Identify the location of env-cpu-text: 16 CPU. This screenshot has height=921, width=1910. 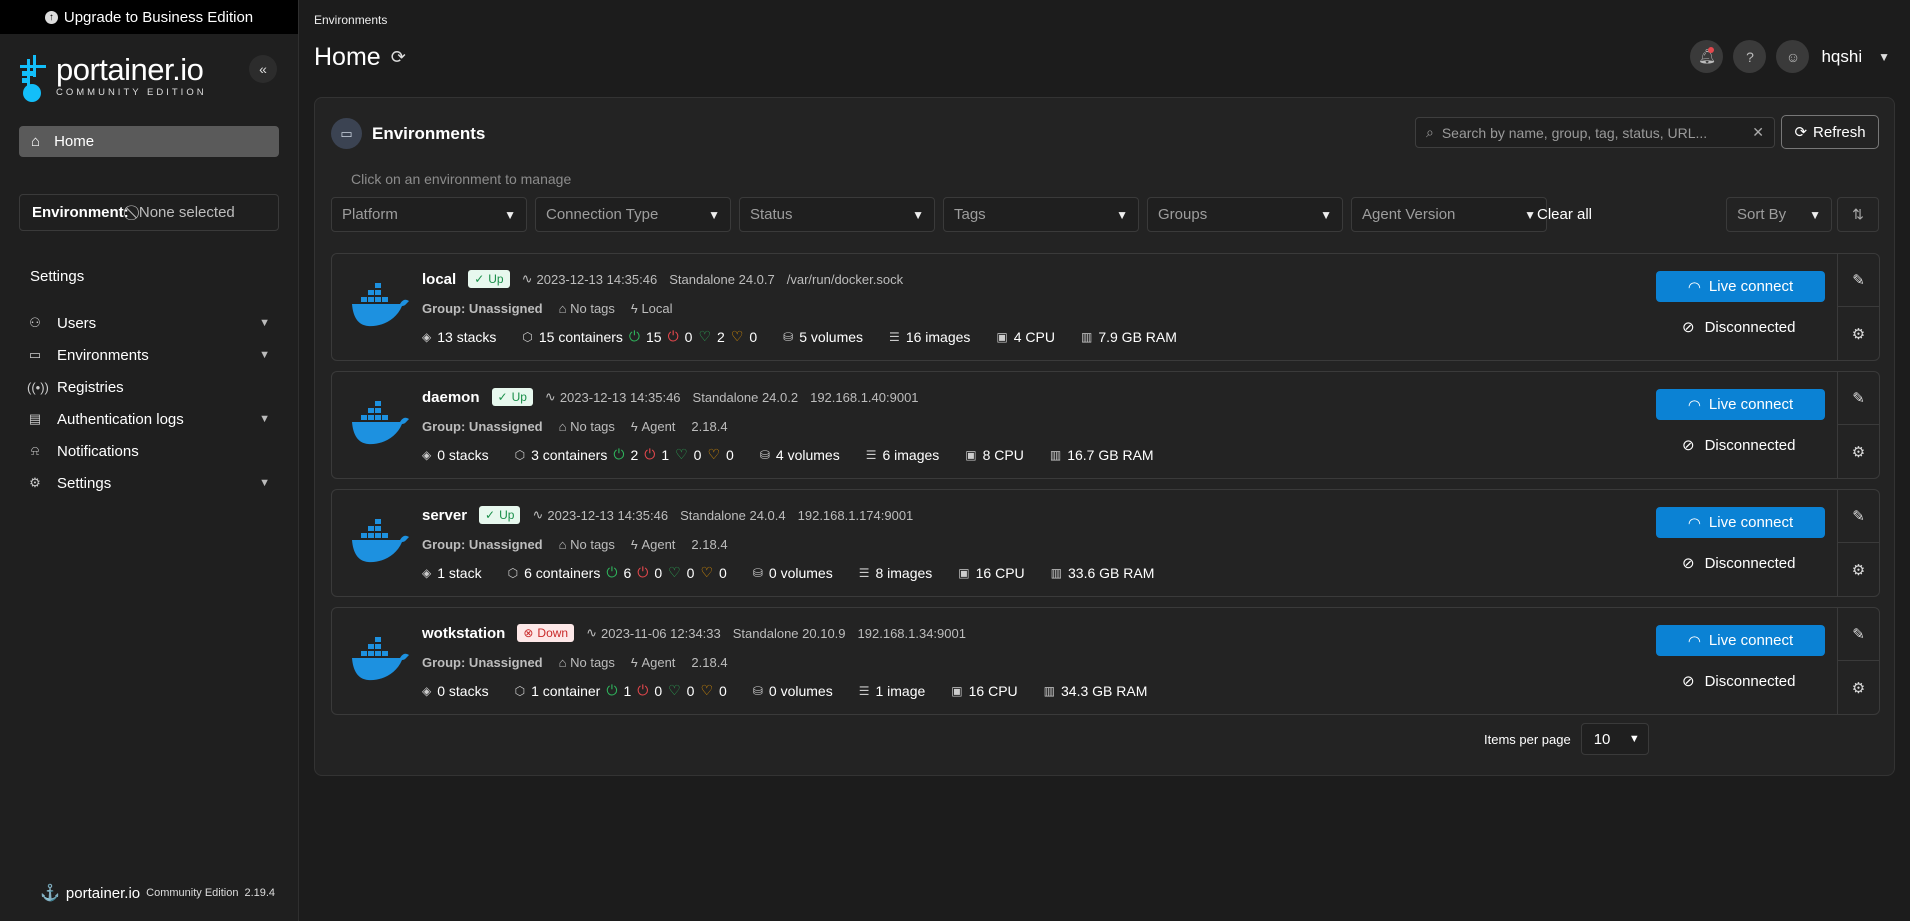
(1000, 572).